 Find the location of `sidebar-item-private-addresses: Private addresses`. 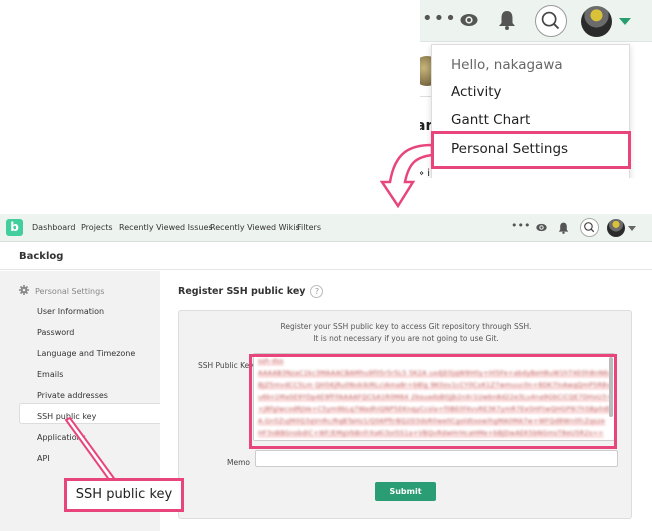

sidebar-item-private-addresses: Private addresses is located at coordinates (72, 395).